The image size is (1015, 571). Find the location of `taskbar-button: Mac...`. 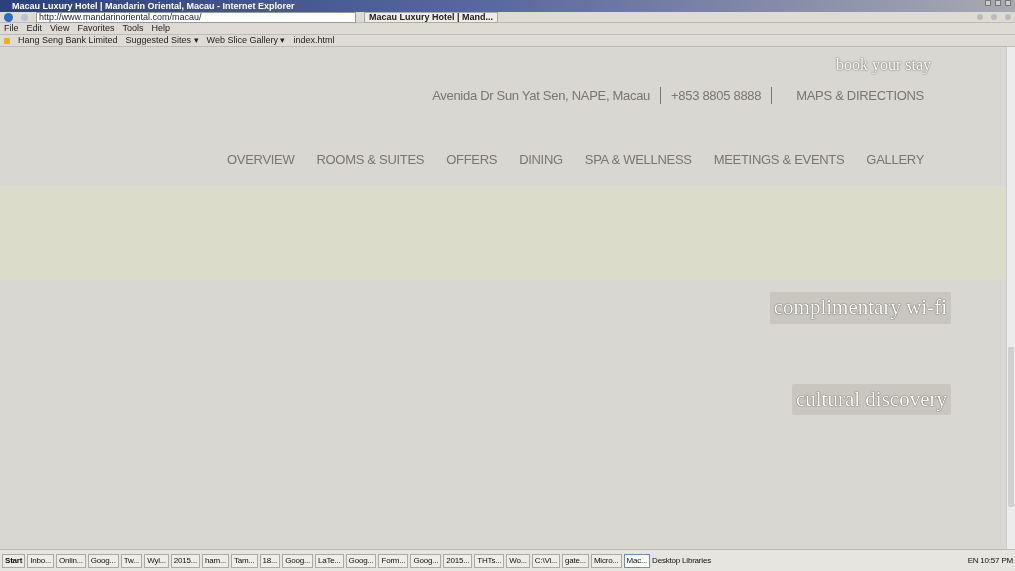

taskbar-button: Mac... is located at coordinates (637, 560).